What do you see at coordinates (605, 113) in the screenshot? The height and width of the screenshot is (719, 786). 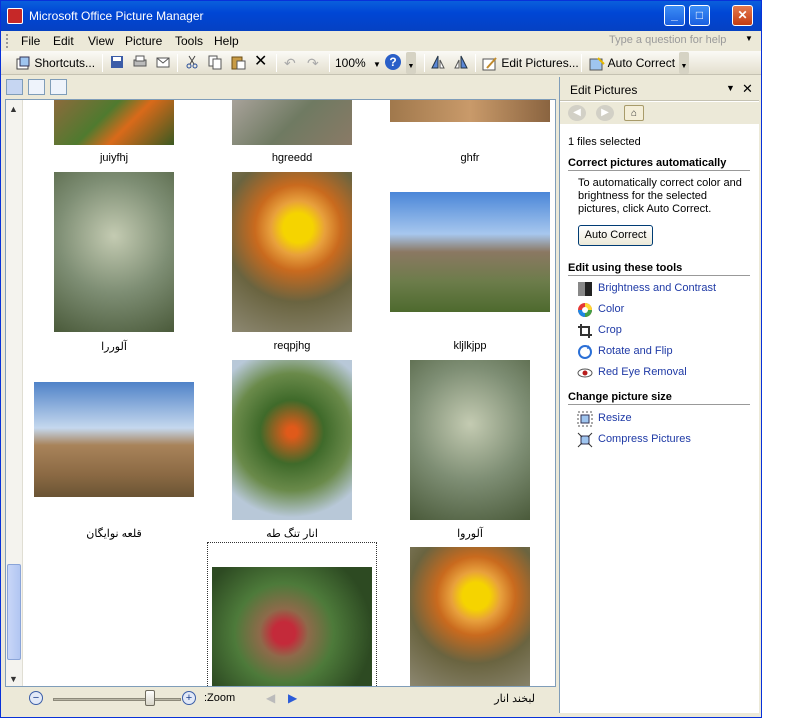 I see `forward-icon: ▶` at bounding box center [605, 113].